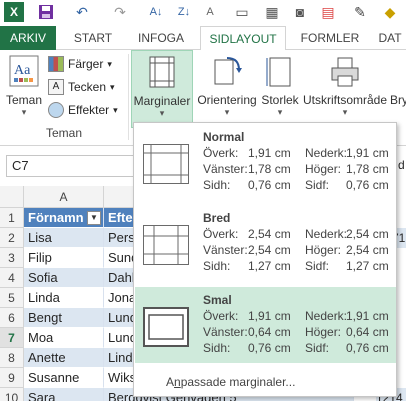 The height and width of the screenshot is (401, 406). Describe the element at coordinates (177, 382) in the screenshot. I see `custom-accelerator: n` at that location.